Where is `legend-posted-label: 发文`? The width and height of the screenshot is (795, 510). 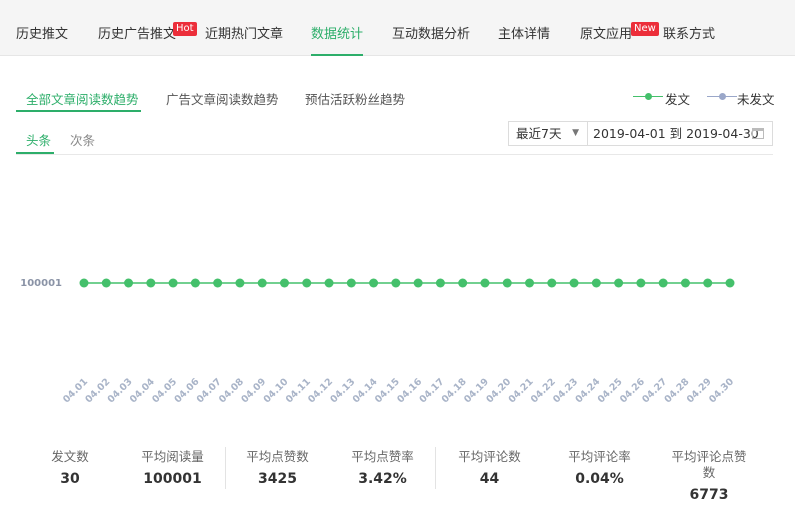
legend-posted-label: 发文 is located at coordinates (677, 98).